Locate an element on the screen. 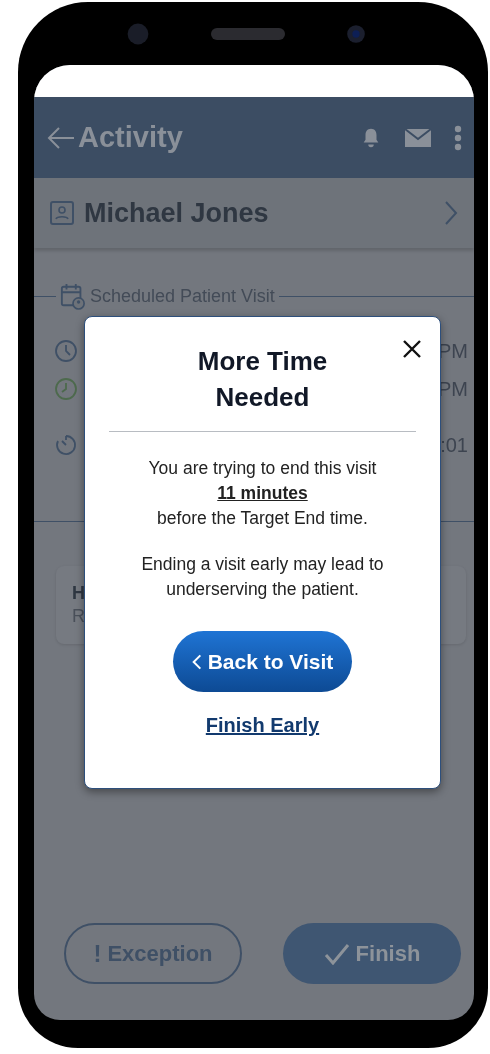  patient-name: Michael Jones is located at coordinates (176, 213).